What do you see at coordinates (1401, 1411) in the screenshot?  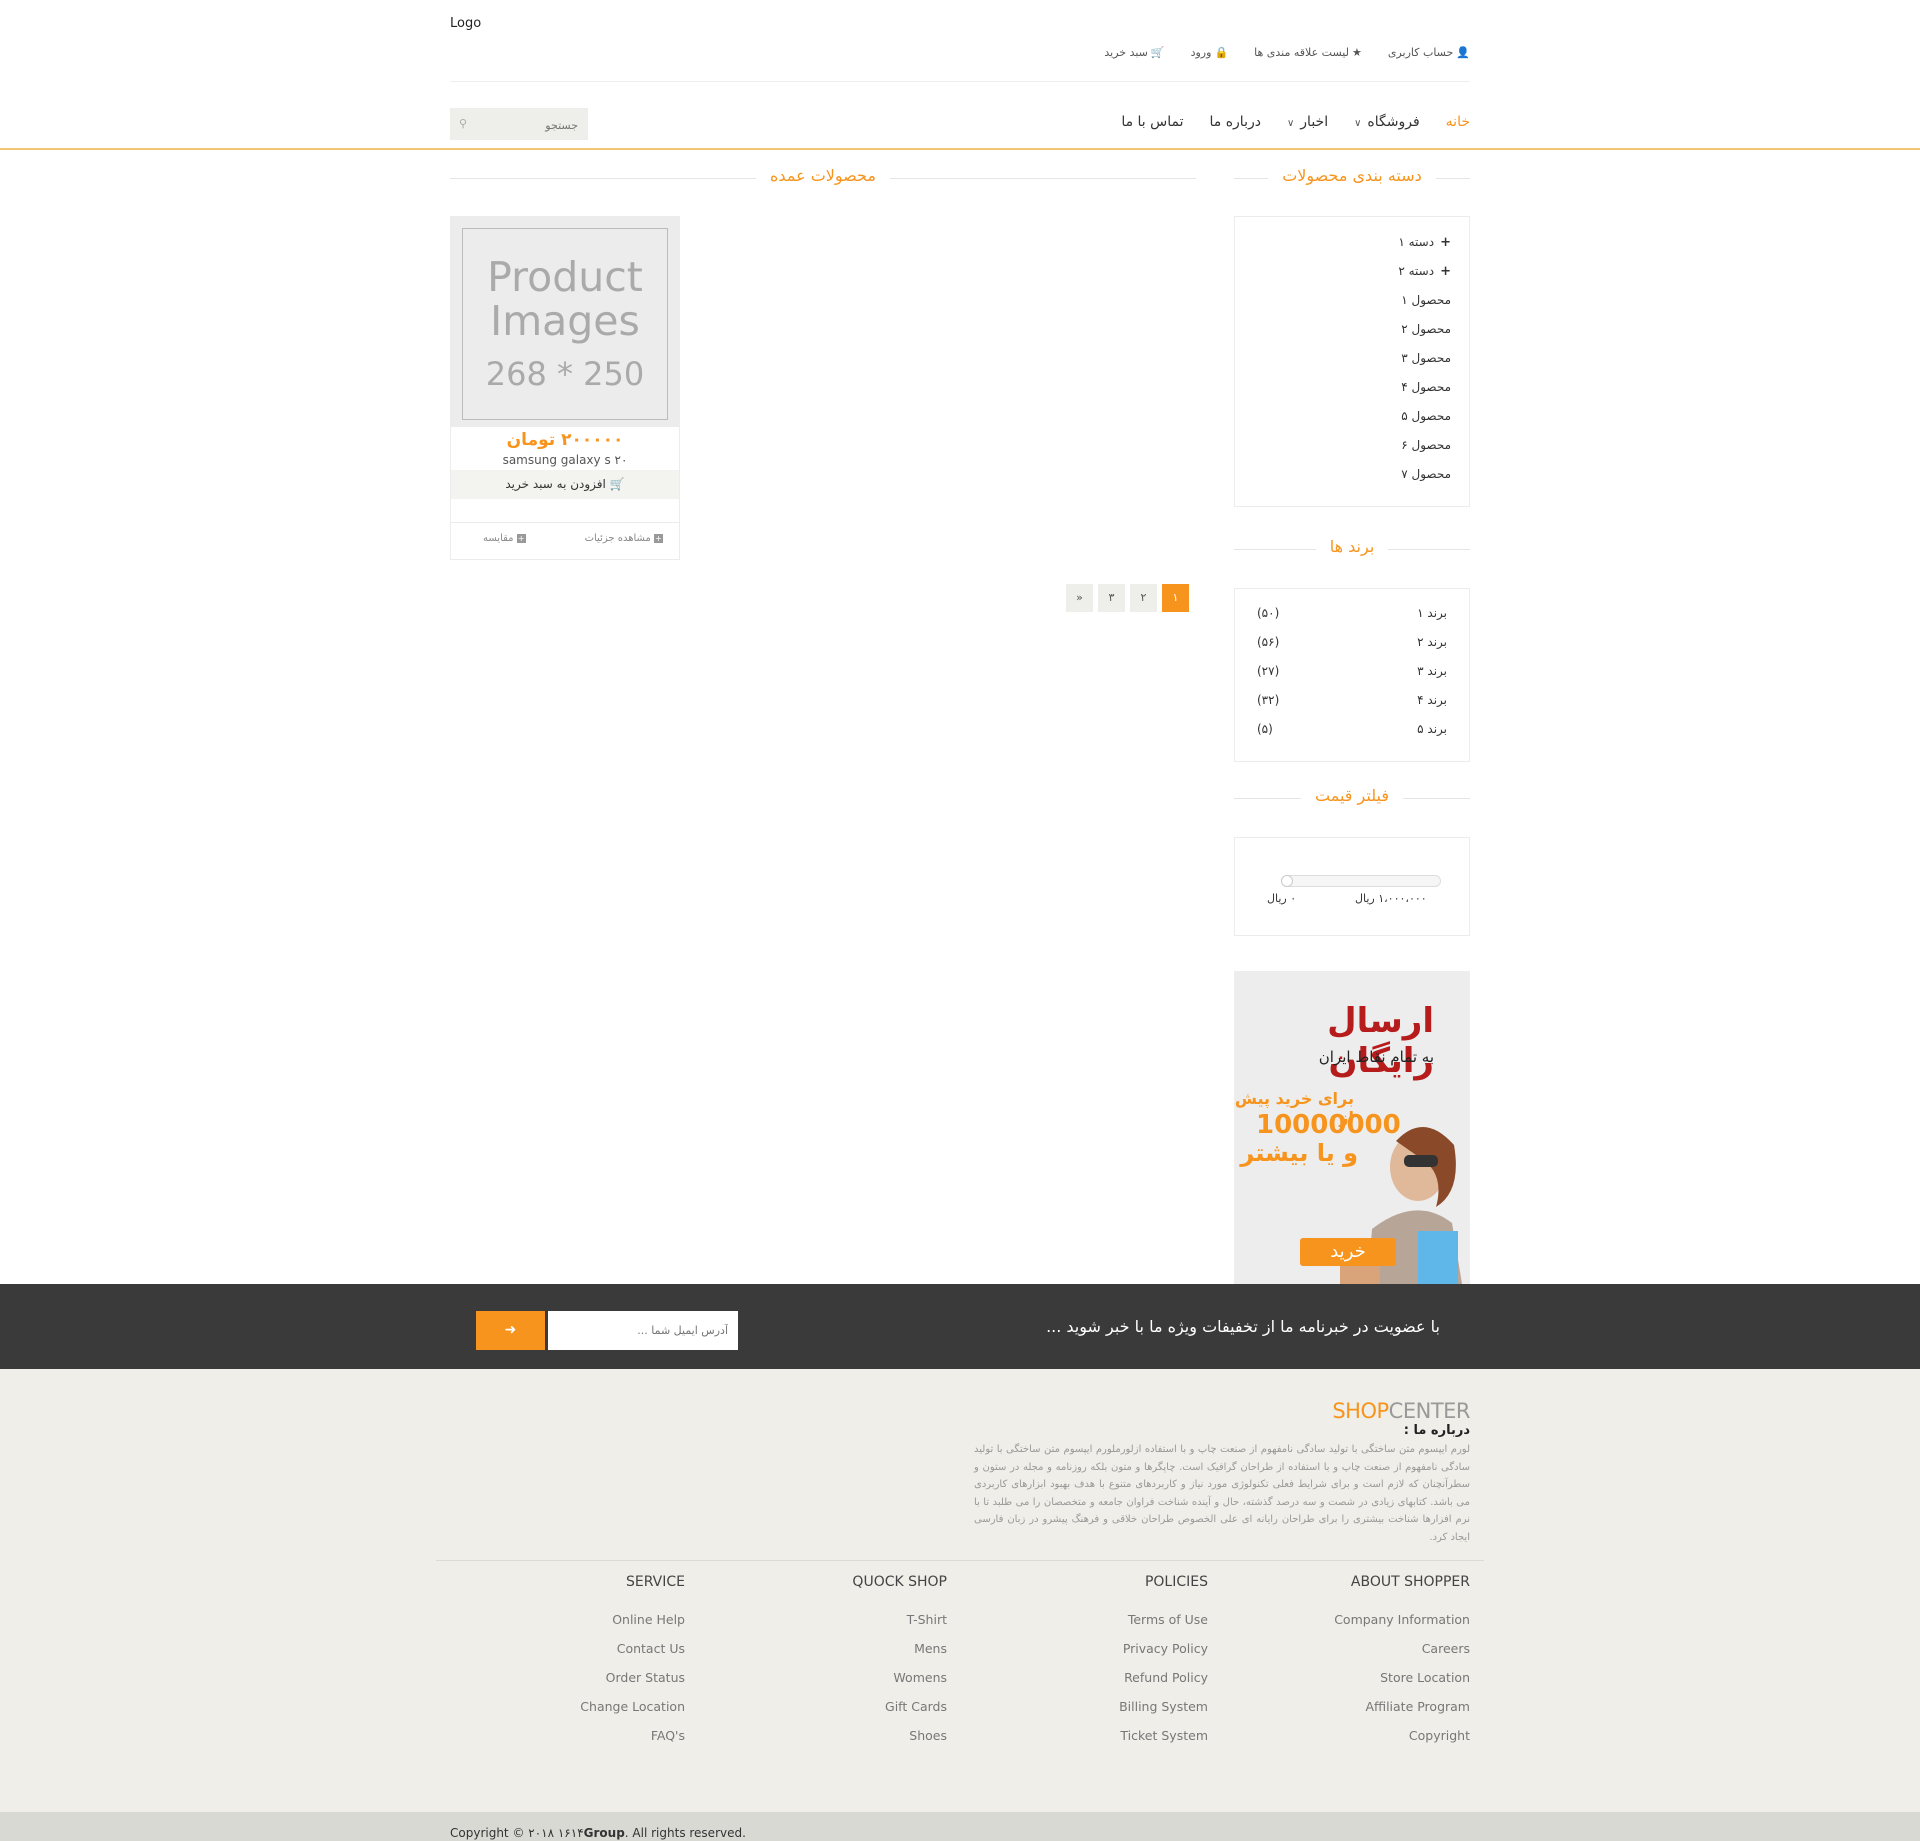 I see `footer-brand-logo: SHOPCENTER` at bounding box center [1401, 1411].